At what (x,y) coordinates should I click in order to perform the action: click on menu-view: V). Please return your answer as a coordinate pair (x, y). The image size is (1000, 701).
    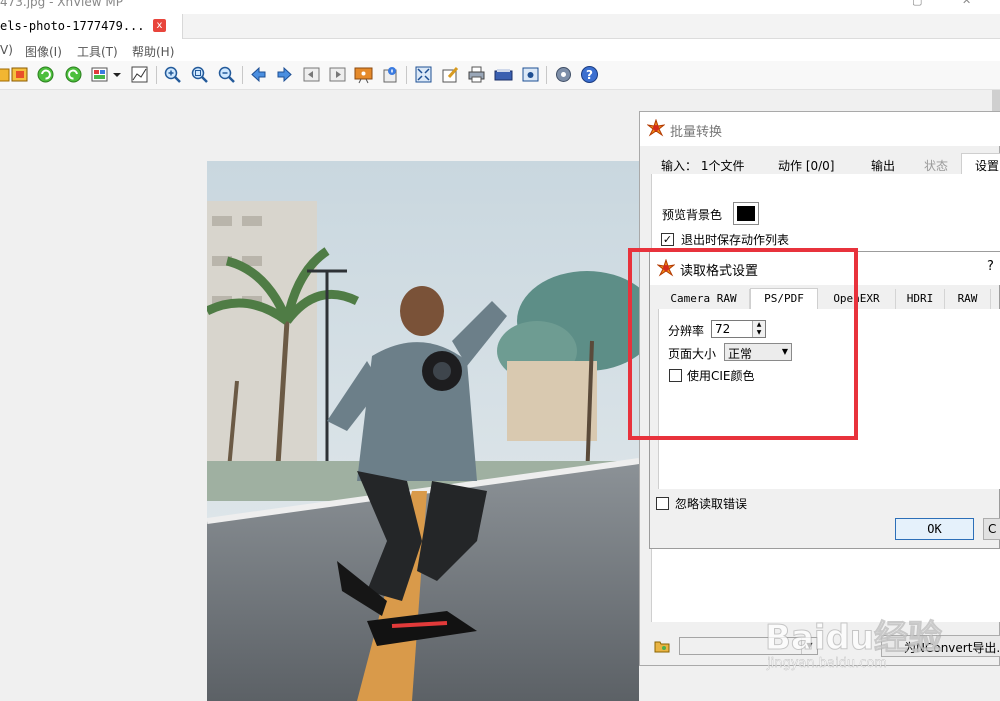
    Looking at the image, I should click on (6, 50).